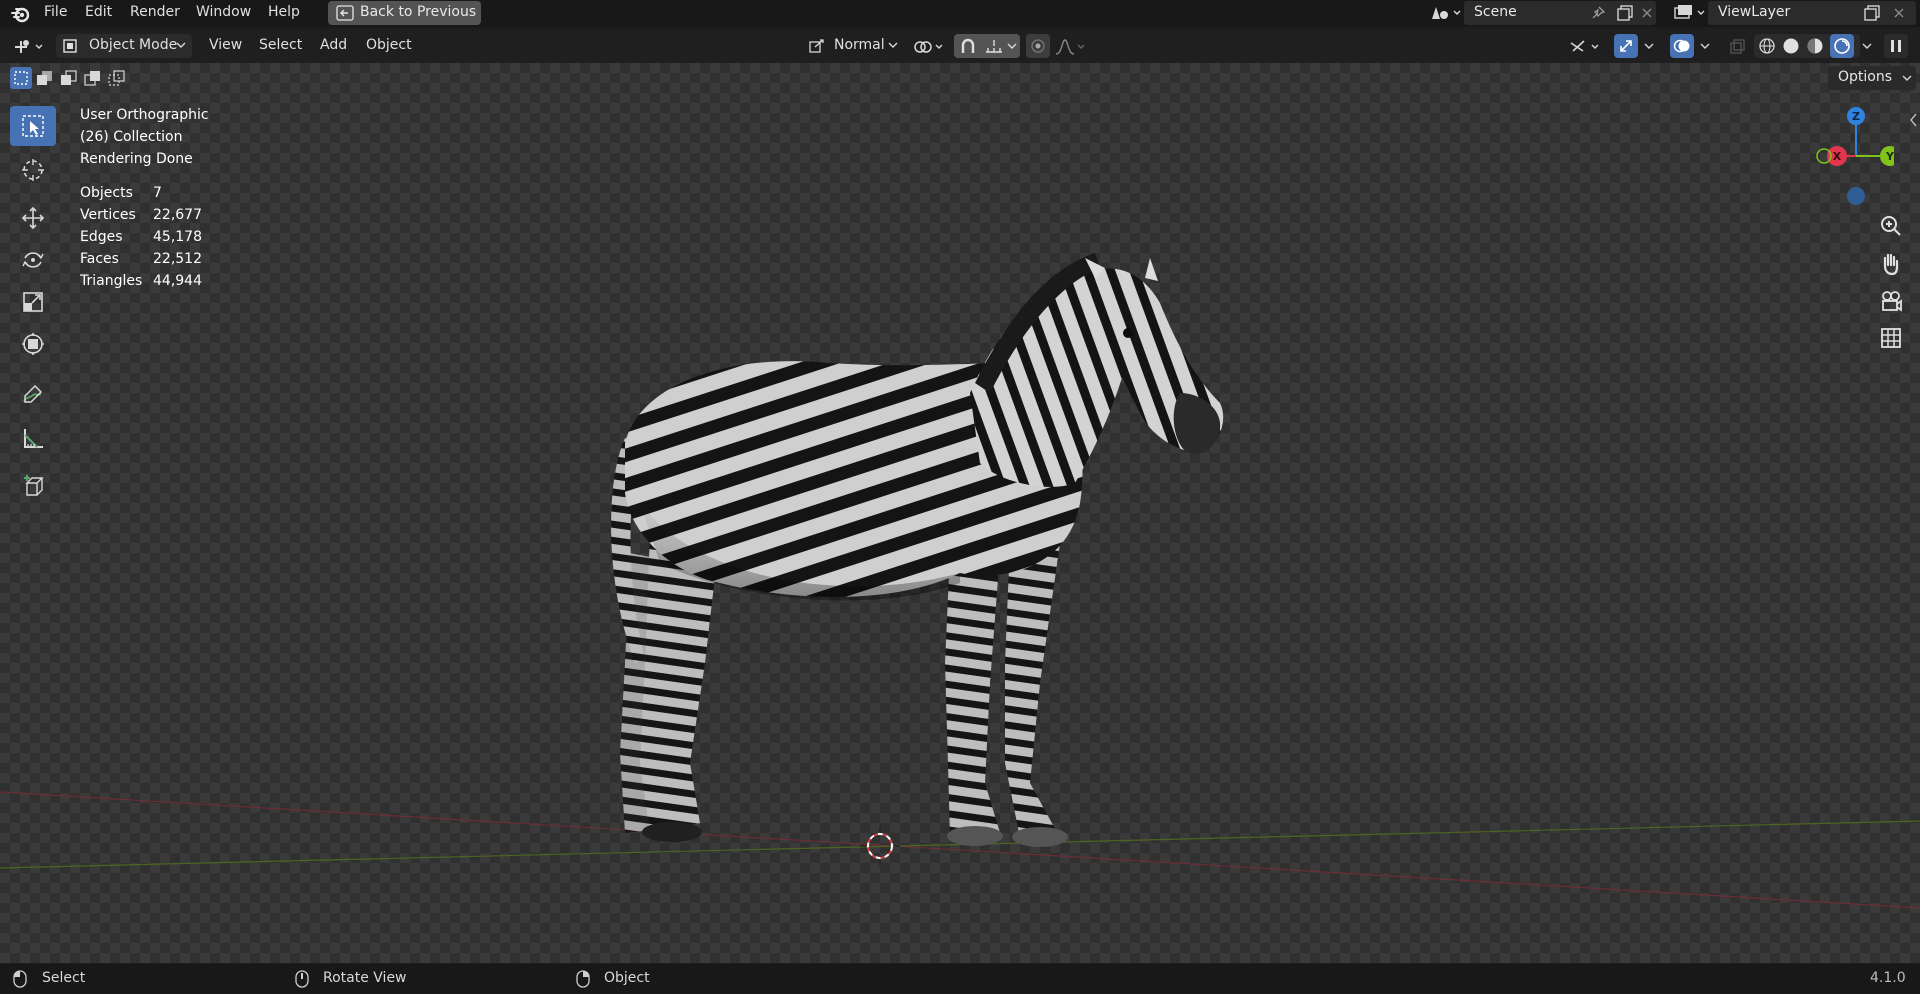  What do you see at coordinates (1446, 13) in the screenshot?
I see `scene-icon` at bounding box center [1446, 13].